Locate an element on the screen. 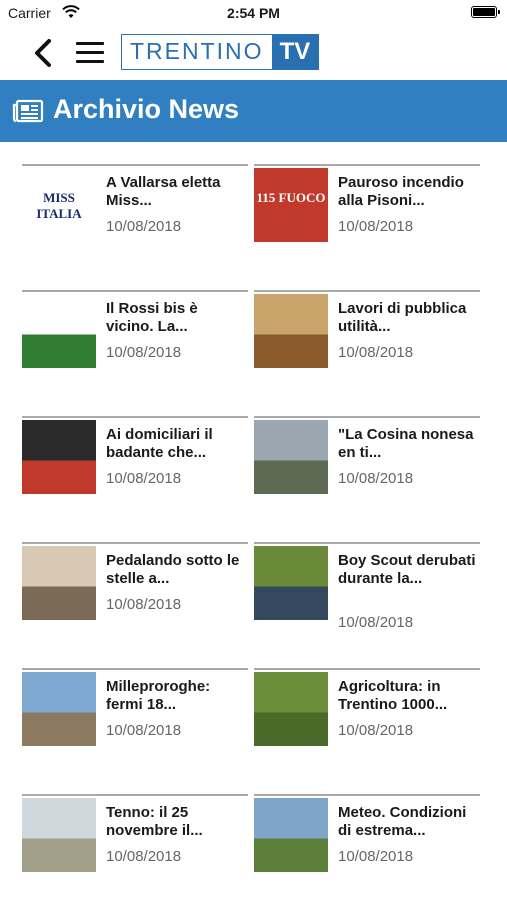  thumbnail-caption: 115 FUOCO is located at coordinates (291, 197).